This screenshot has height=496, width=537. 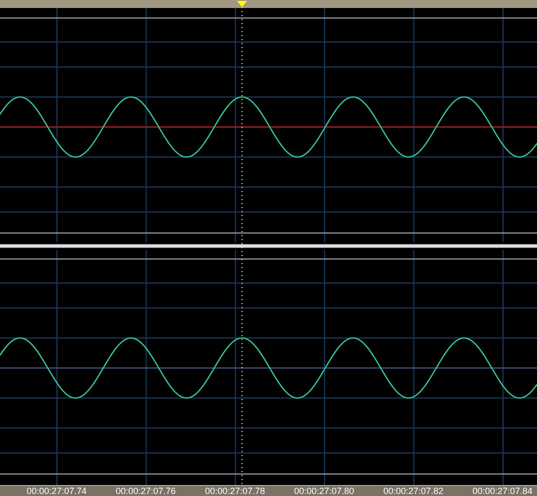 What do you see at coordinates (234, 491) in the screenshot?
I see `time-label: 00:00:27:07.78` at bounding box center [234, 491].